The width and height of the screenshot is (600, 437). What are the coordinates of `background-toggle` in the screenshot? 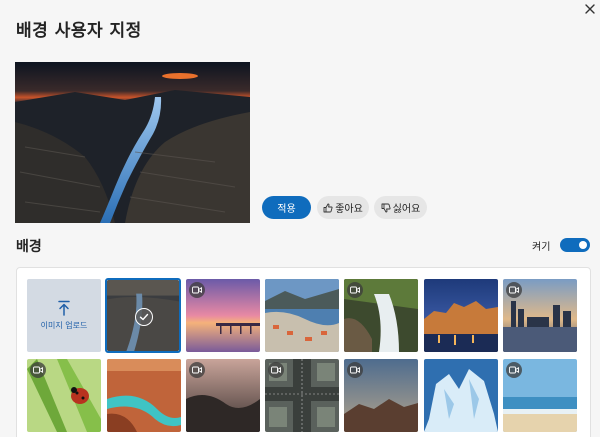 It's located at (575, 245).